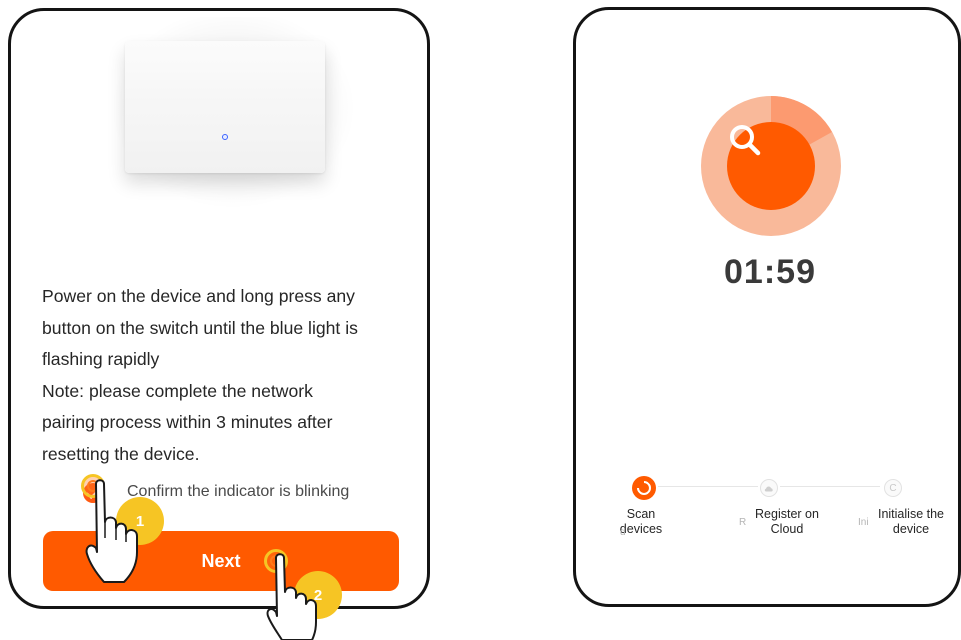  Describe the element at coordinates (225, 107) in the screenshot. I see `switch-device-image` at that location.